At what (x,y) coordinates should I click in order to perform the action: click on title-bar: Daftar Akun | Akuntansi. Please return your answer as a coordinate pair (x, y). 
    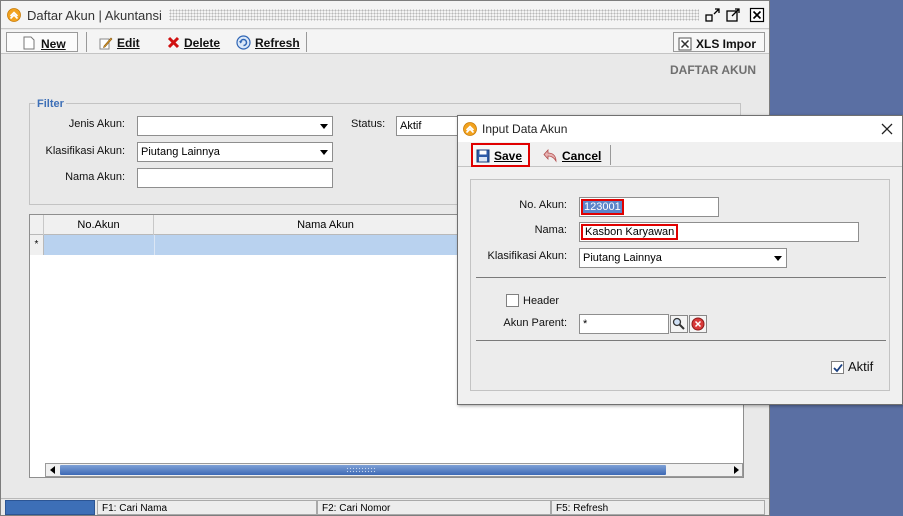
    Looking at the image, I should click on (385, 15).